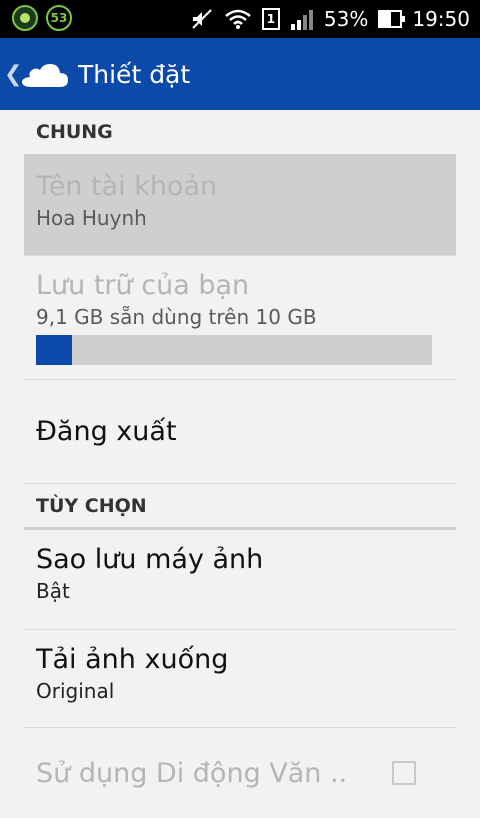 The width and height of the screenshot is (480, 818). I want to click on camera-backup-value: Bật, so click(53, 591).